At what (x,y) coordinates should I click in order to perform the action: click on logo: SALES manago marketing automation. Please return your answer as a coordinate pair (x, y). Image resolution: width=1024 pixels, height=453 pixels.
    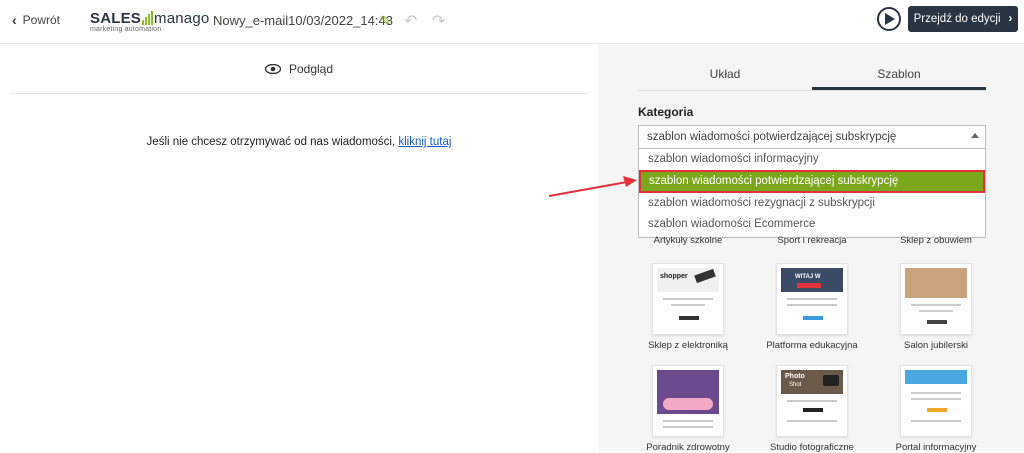
    Looking at the image, I should click on (149, 21).